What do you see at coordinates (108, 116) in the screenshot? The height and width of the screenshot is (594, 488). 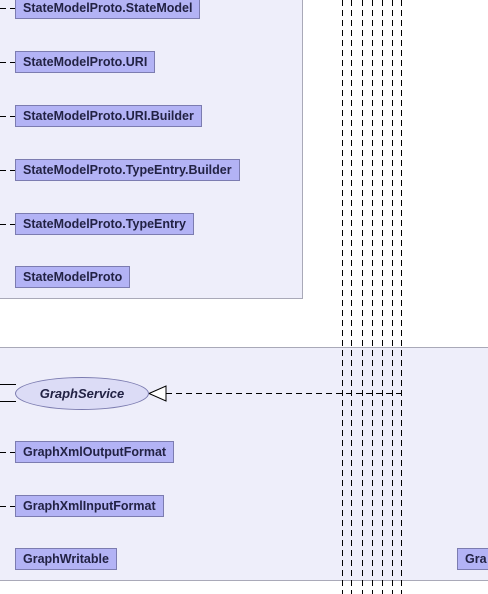 I see `class-node: StateModelProto.URI.Builder` at bounding box center [108, 116].